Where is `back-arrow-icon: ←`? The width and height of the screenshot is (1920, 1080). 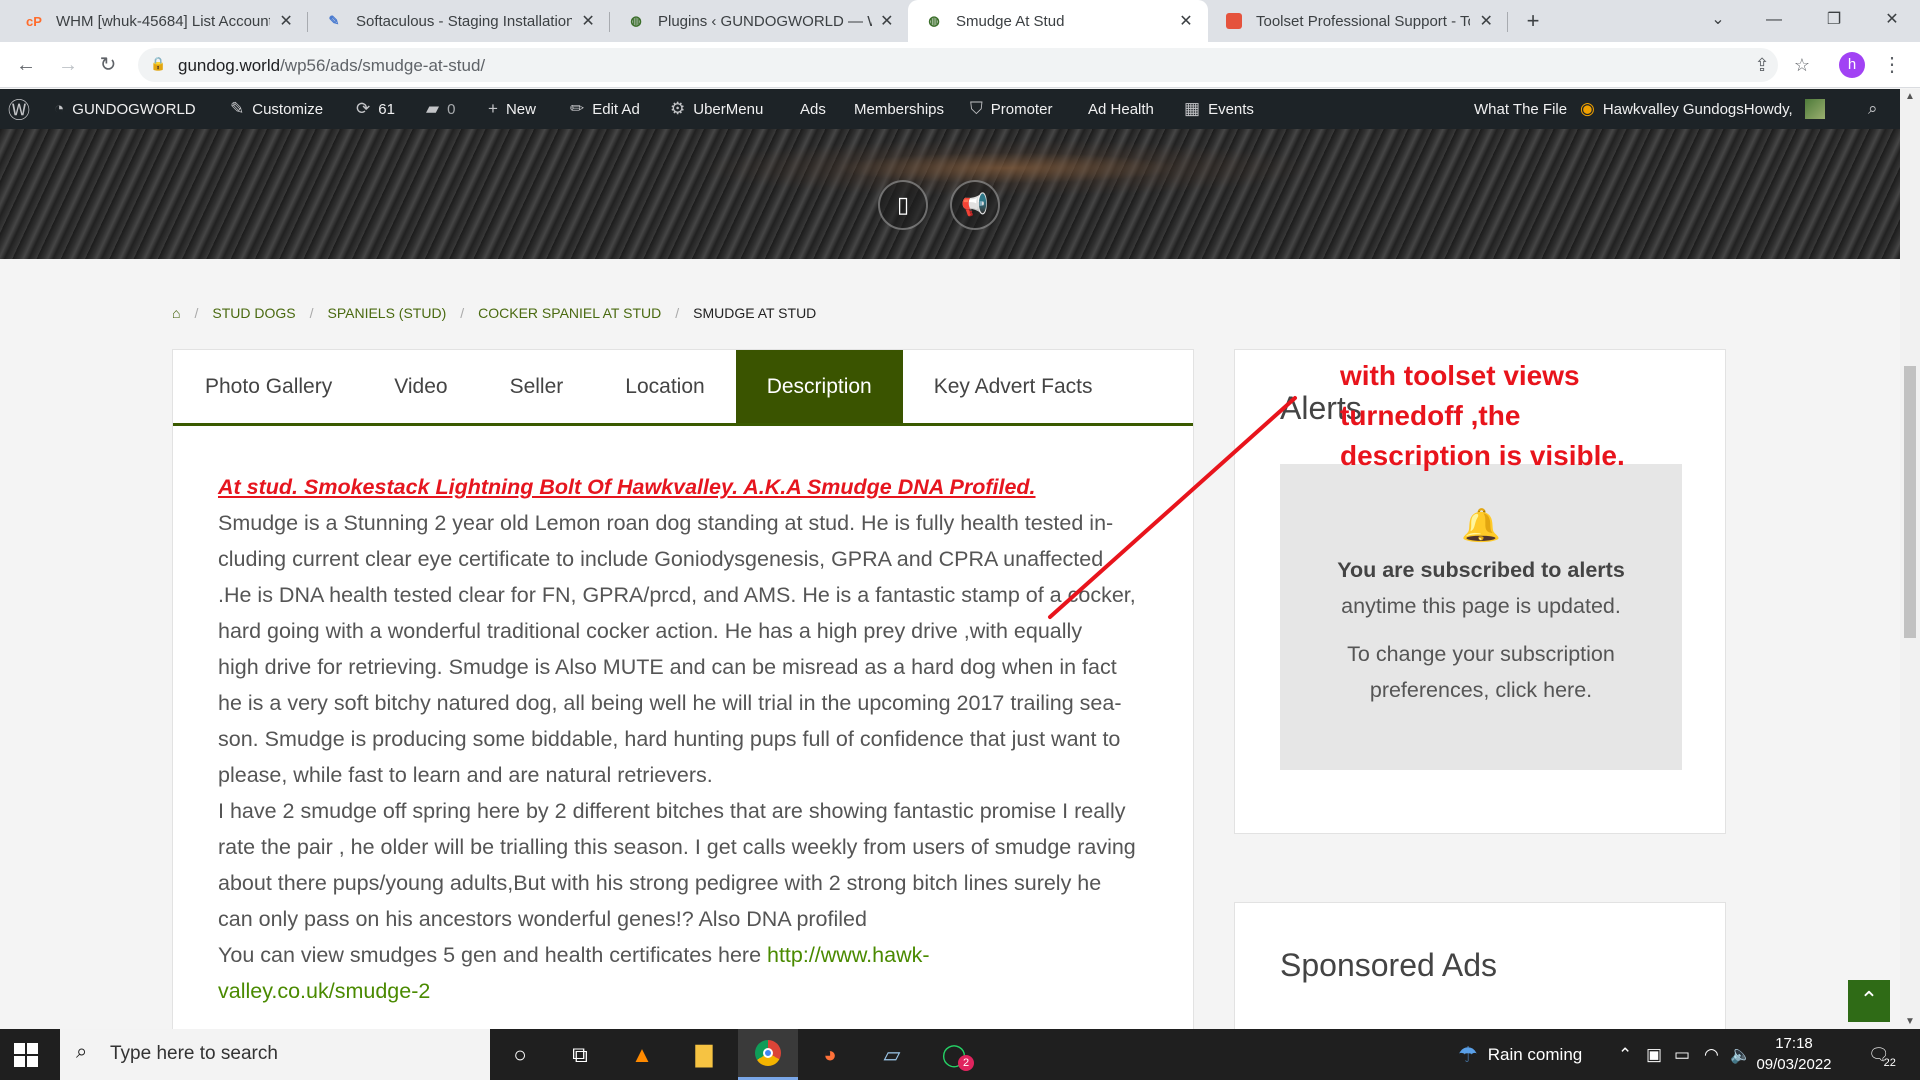 back-arrow-icon: ← is located at coordinates (26, 65).